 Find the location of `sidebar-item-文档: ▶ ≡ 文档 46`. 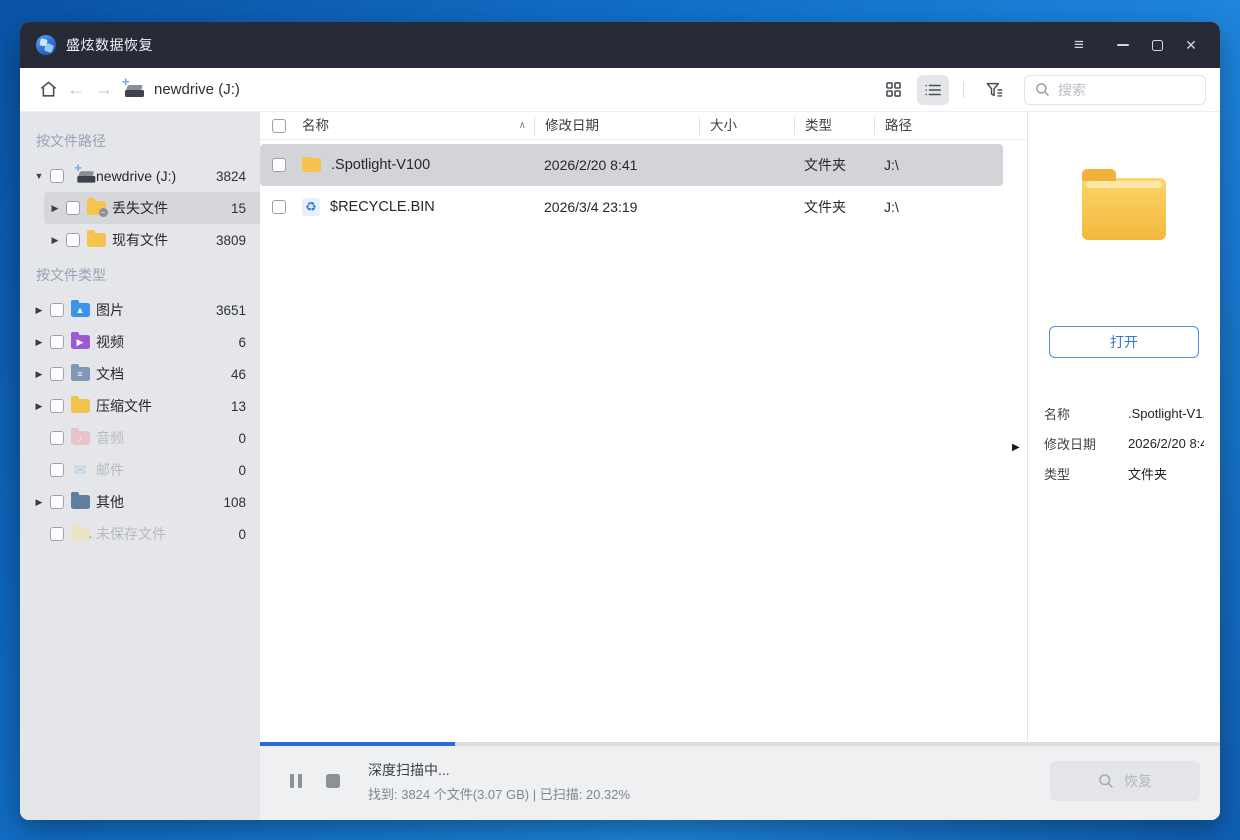

sidebar-item-文档: ▶ ≡ 文档 46 is located at coordinates (140, 374).